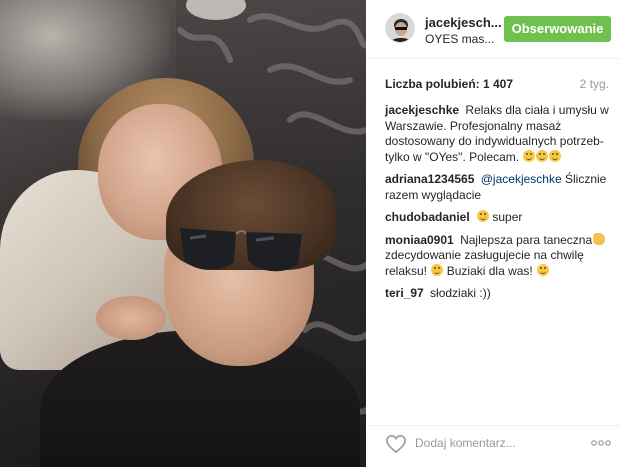 This screenshot has width=620, height=467. What do you see at coordinates (241, 250) in the screenshot?
I see `sunglasses-icon` at bounding box center [241, 250].